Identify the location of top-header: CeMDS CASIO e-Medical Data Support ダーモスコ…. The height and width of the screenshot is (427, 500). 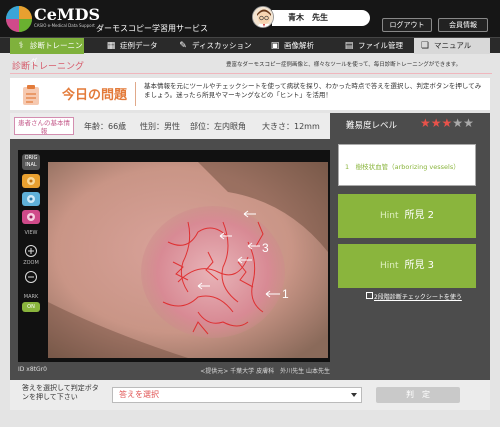
(250, 18).